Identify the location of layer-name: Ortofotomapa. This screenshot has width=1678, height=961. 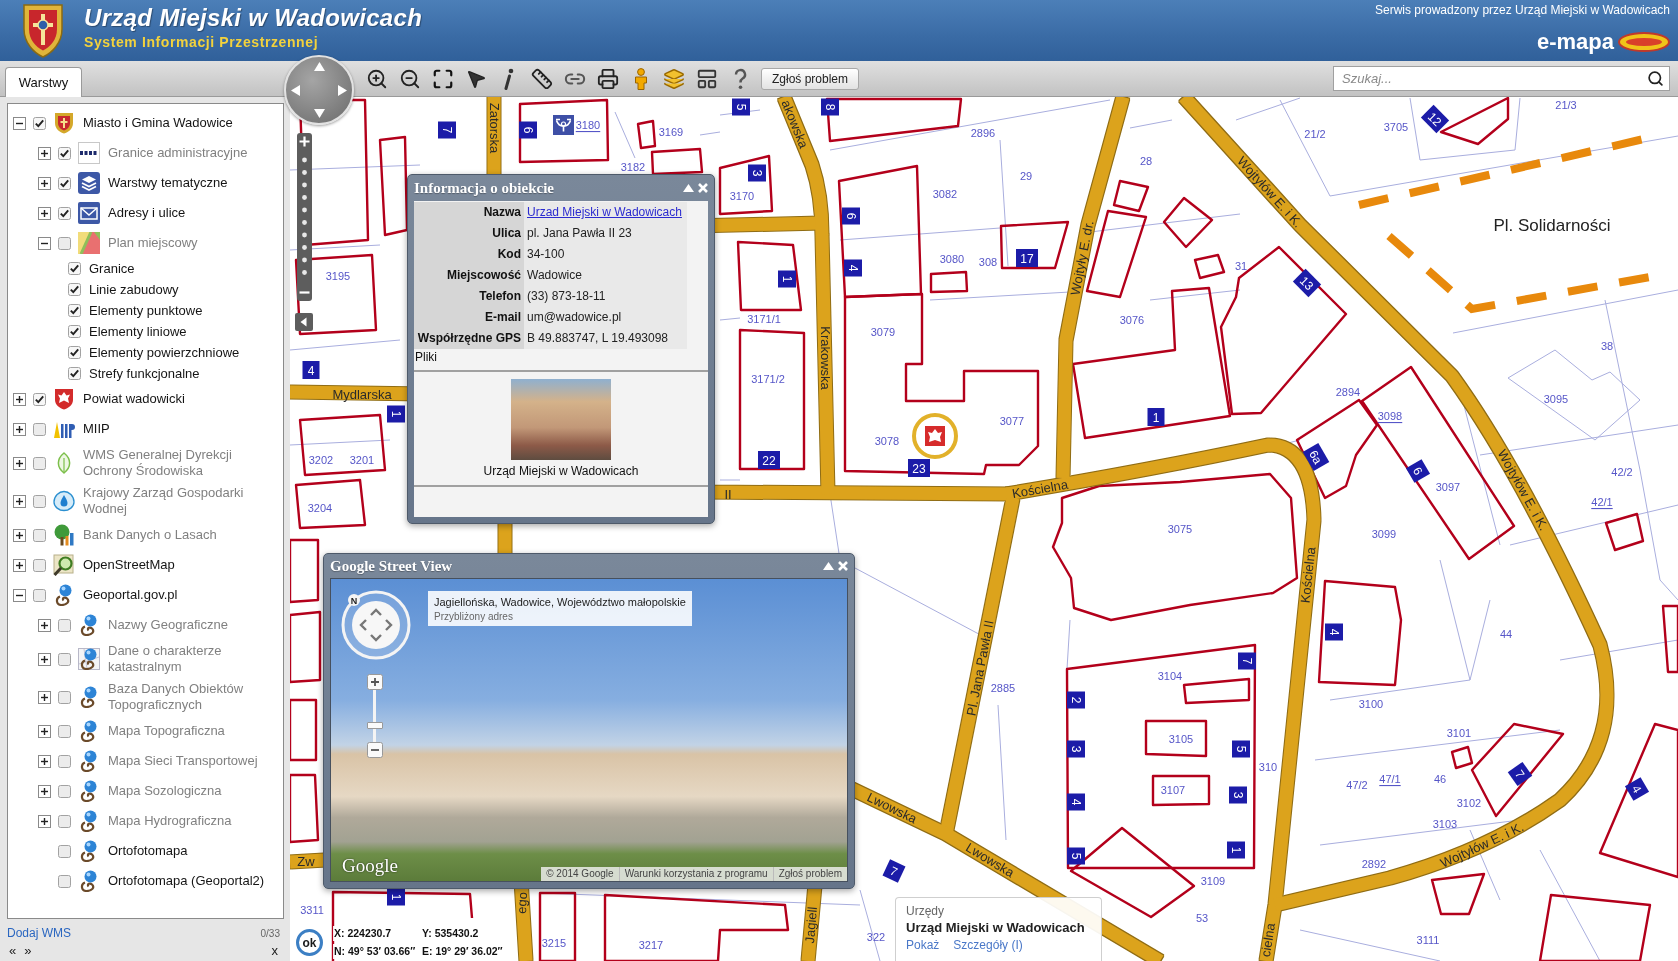
(195, 851).